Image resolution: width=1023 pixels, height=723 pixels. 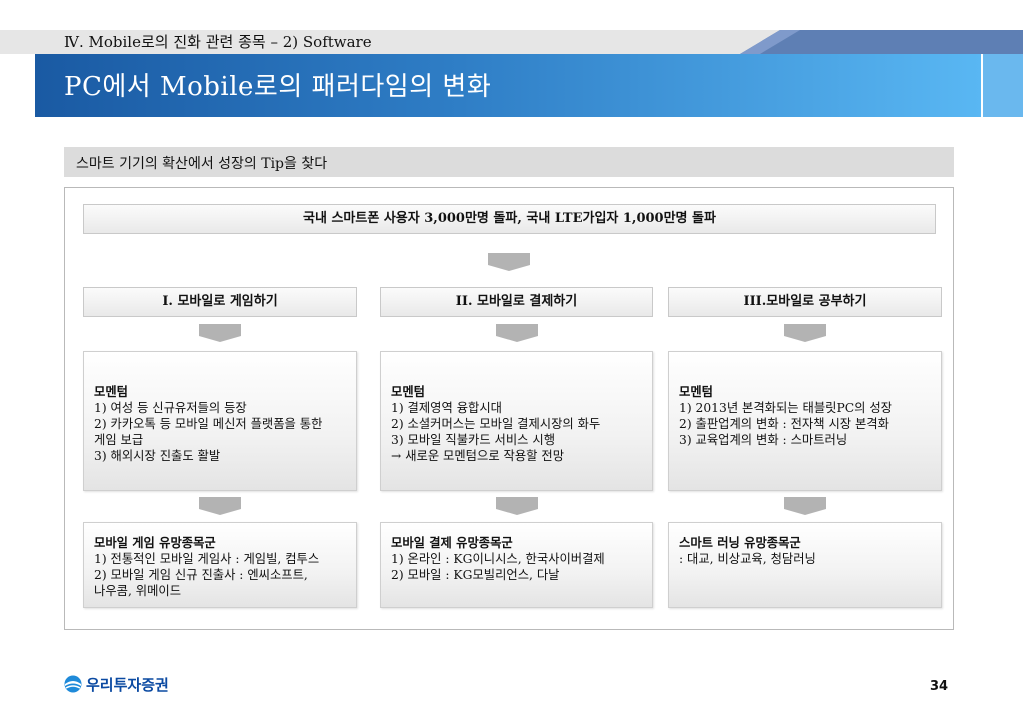 I want to click on card-line: → 새로운 모멘텀으로 작용할 전망, so click(x=478, y=456).